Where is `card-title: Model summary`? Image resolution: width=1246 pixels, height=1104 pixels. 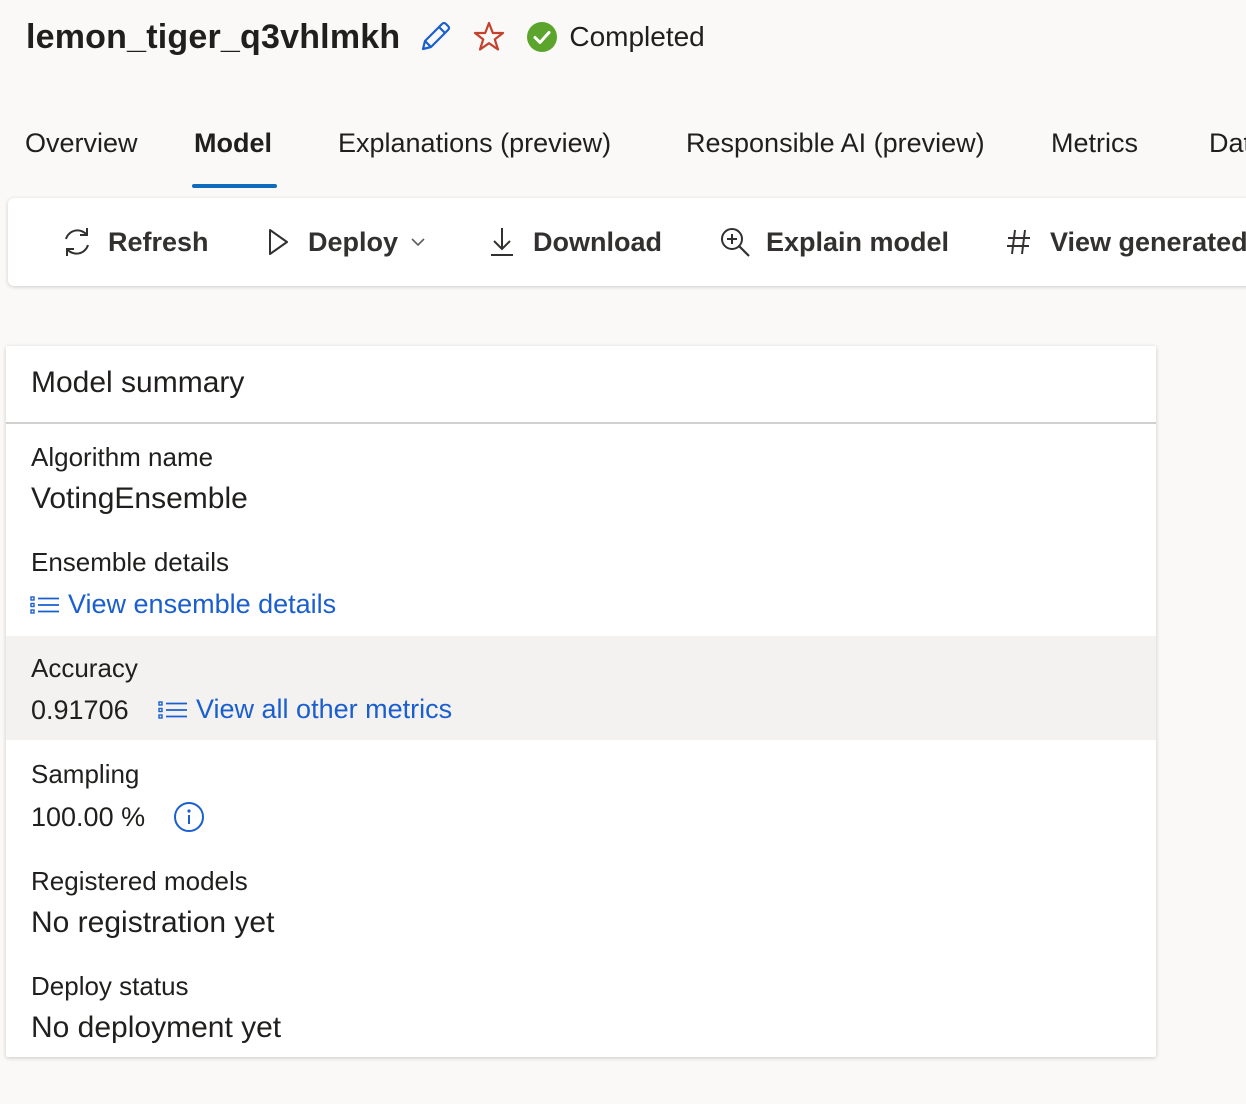 card-title: Model summary is located at coordinates (138, 382).